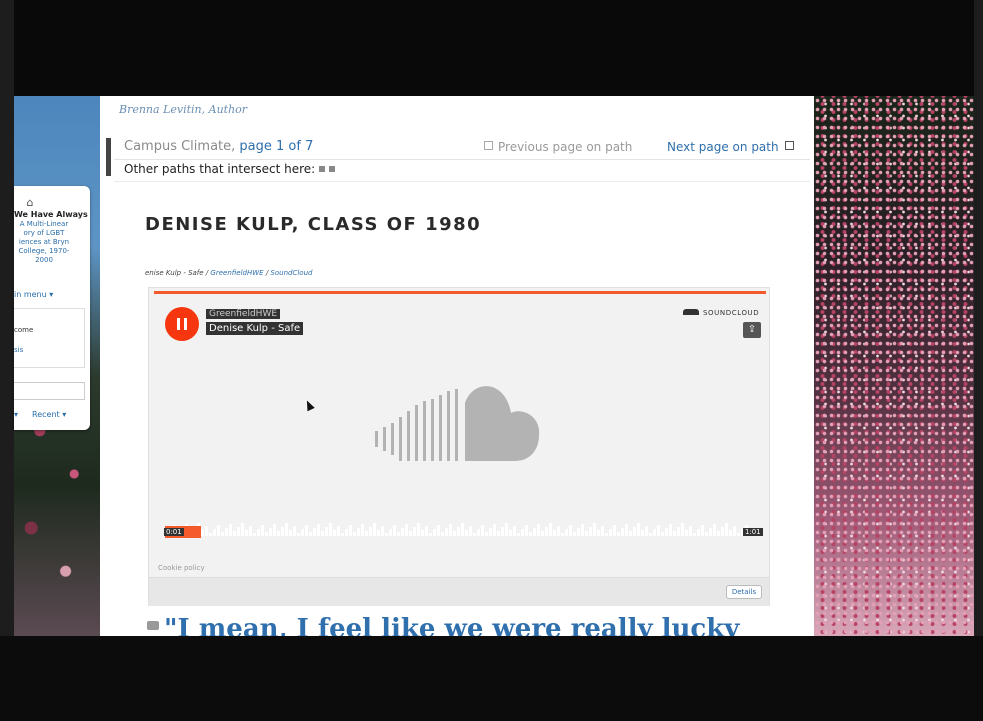 The width and height of the screenshot is (983, 721). I want to click on soundcloud-cloud-icon, so click(691, 312).